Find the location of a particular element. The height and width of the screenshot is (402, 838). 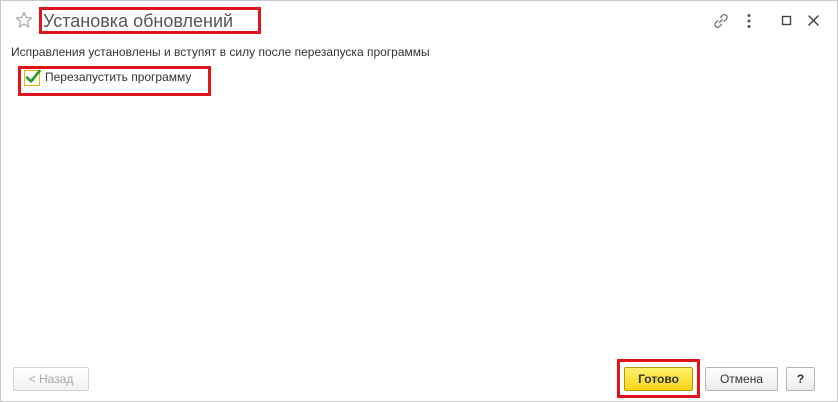

checkmark-icon is located at coordinates (33, 76).